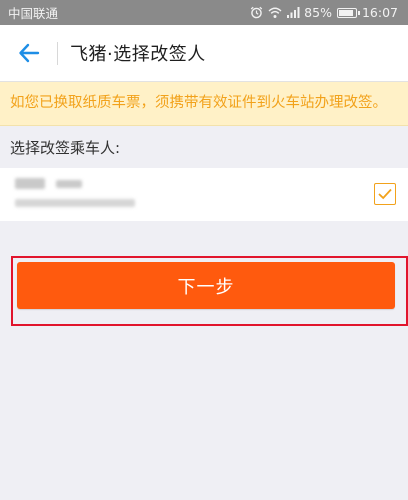 The height and width of the screenshot is (500, 408). Describe the element at coordinates (75, 203) in the screenshot. I see `passenger-detail-redacted` at that location.